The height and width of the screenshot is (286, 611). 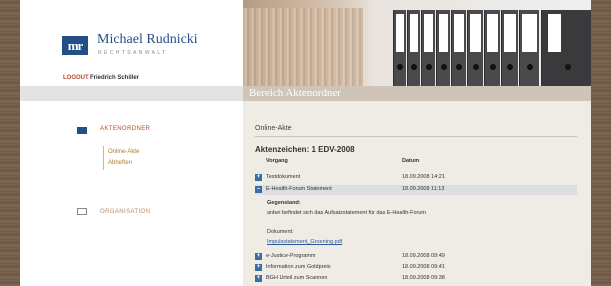 I want to click on sidebar-subitem-abheften: Abheften, so click(x=120, y=163).